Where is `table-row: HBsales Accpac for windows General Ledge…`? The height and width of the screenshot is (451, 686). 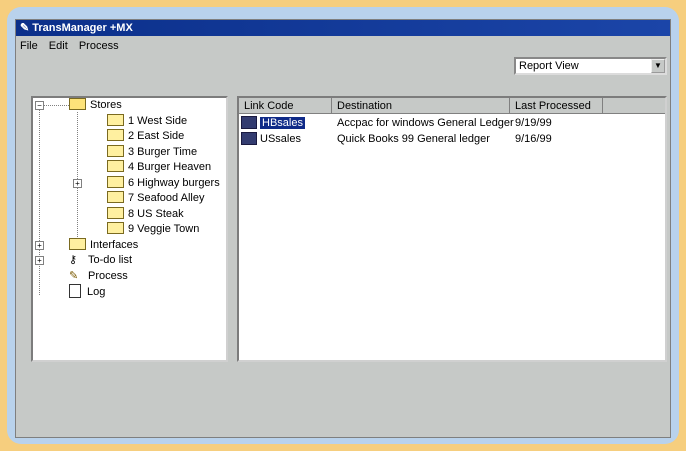 table-row: HBsales Accpac for windows General Ledge… is located at coordinates (452, 123).